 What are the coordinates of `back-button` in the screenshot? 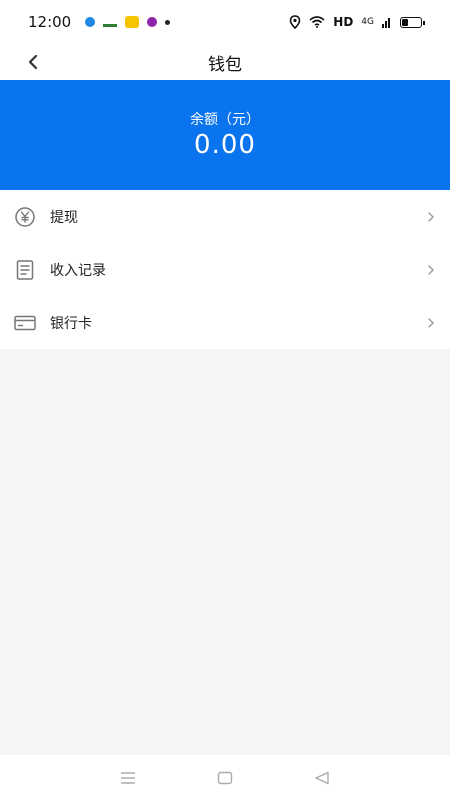 It's located at (33, 62).